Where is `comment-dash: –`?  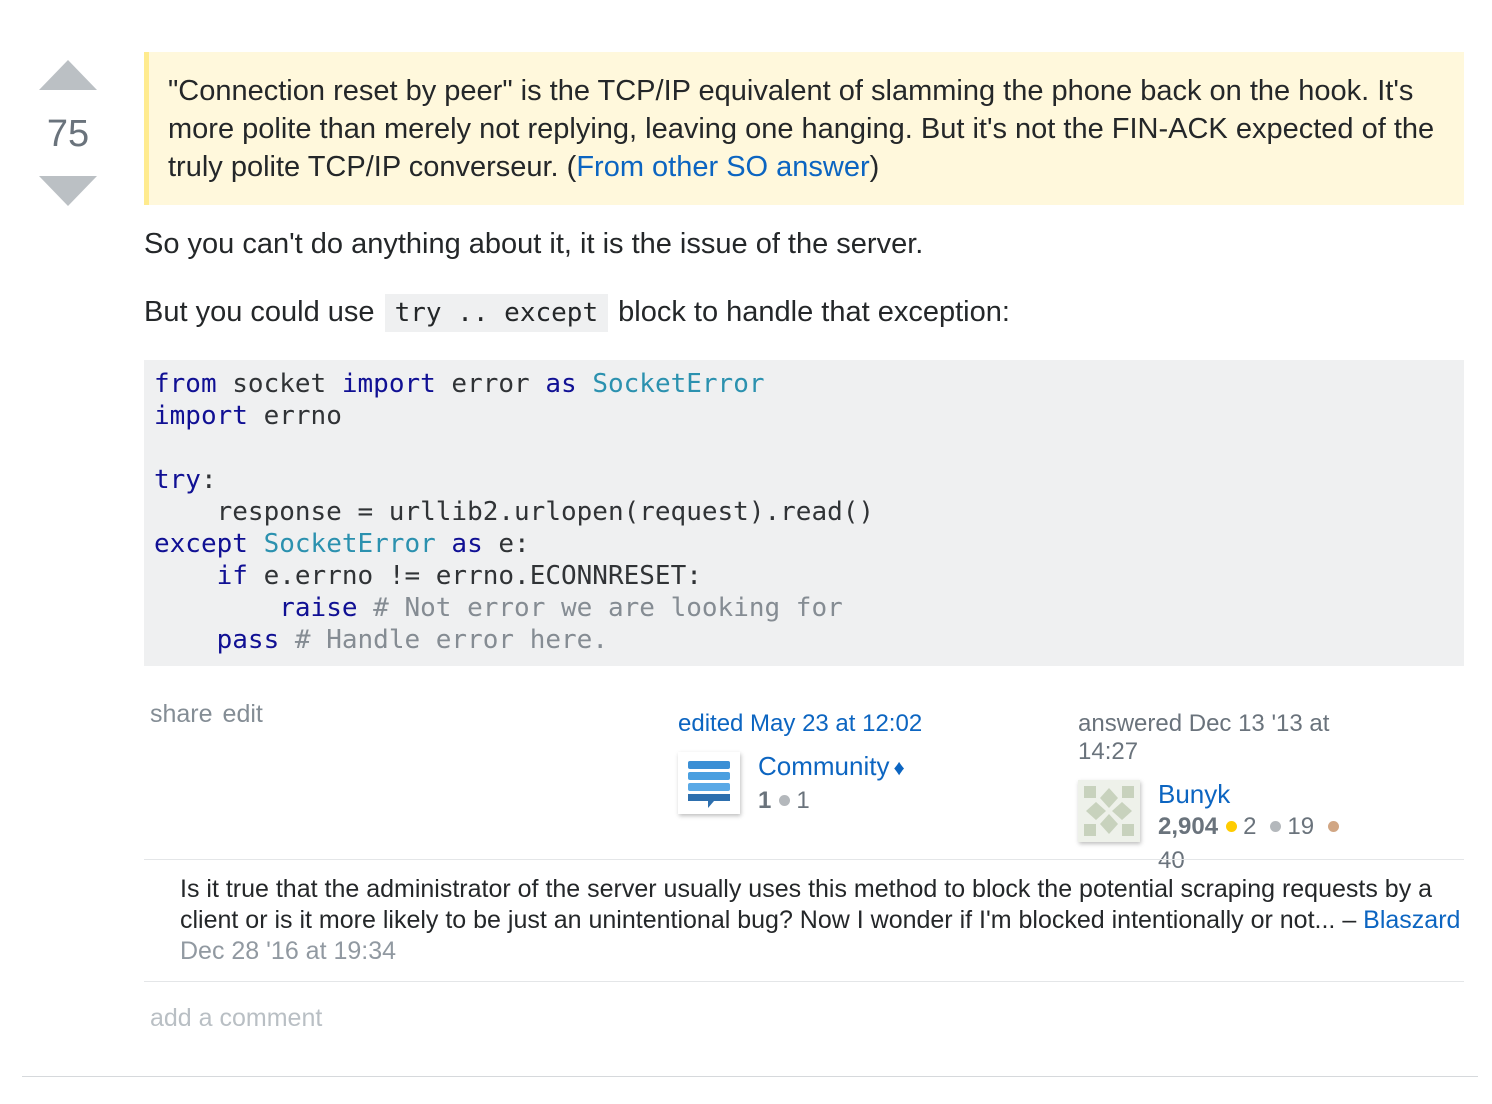 comment-dash: – is located at coordinates (1349, 920).